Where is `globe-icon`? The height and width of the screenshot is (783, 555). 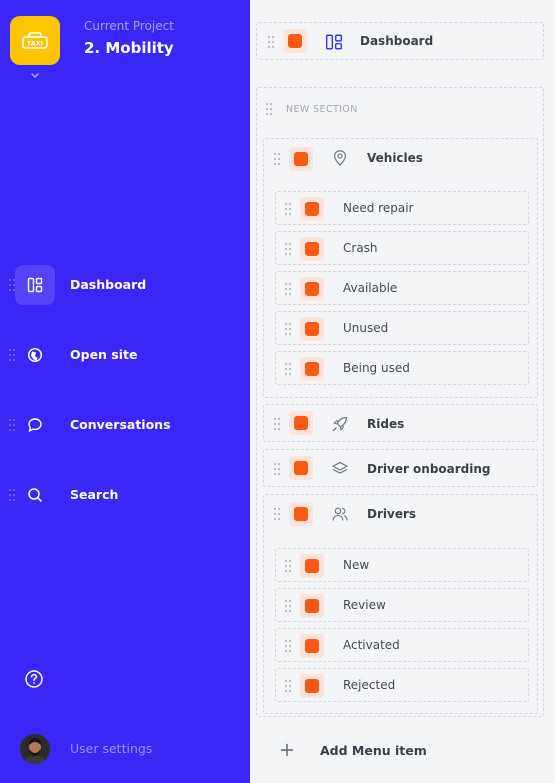 globe-icon is located at coordinates (35, 355).